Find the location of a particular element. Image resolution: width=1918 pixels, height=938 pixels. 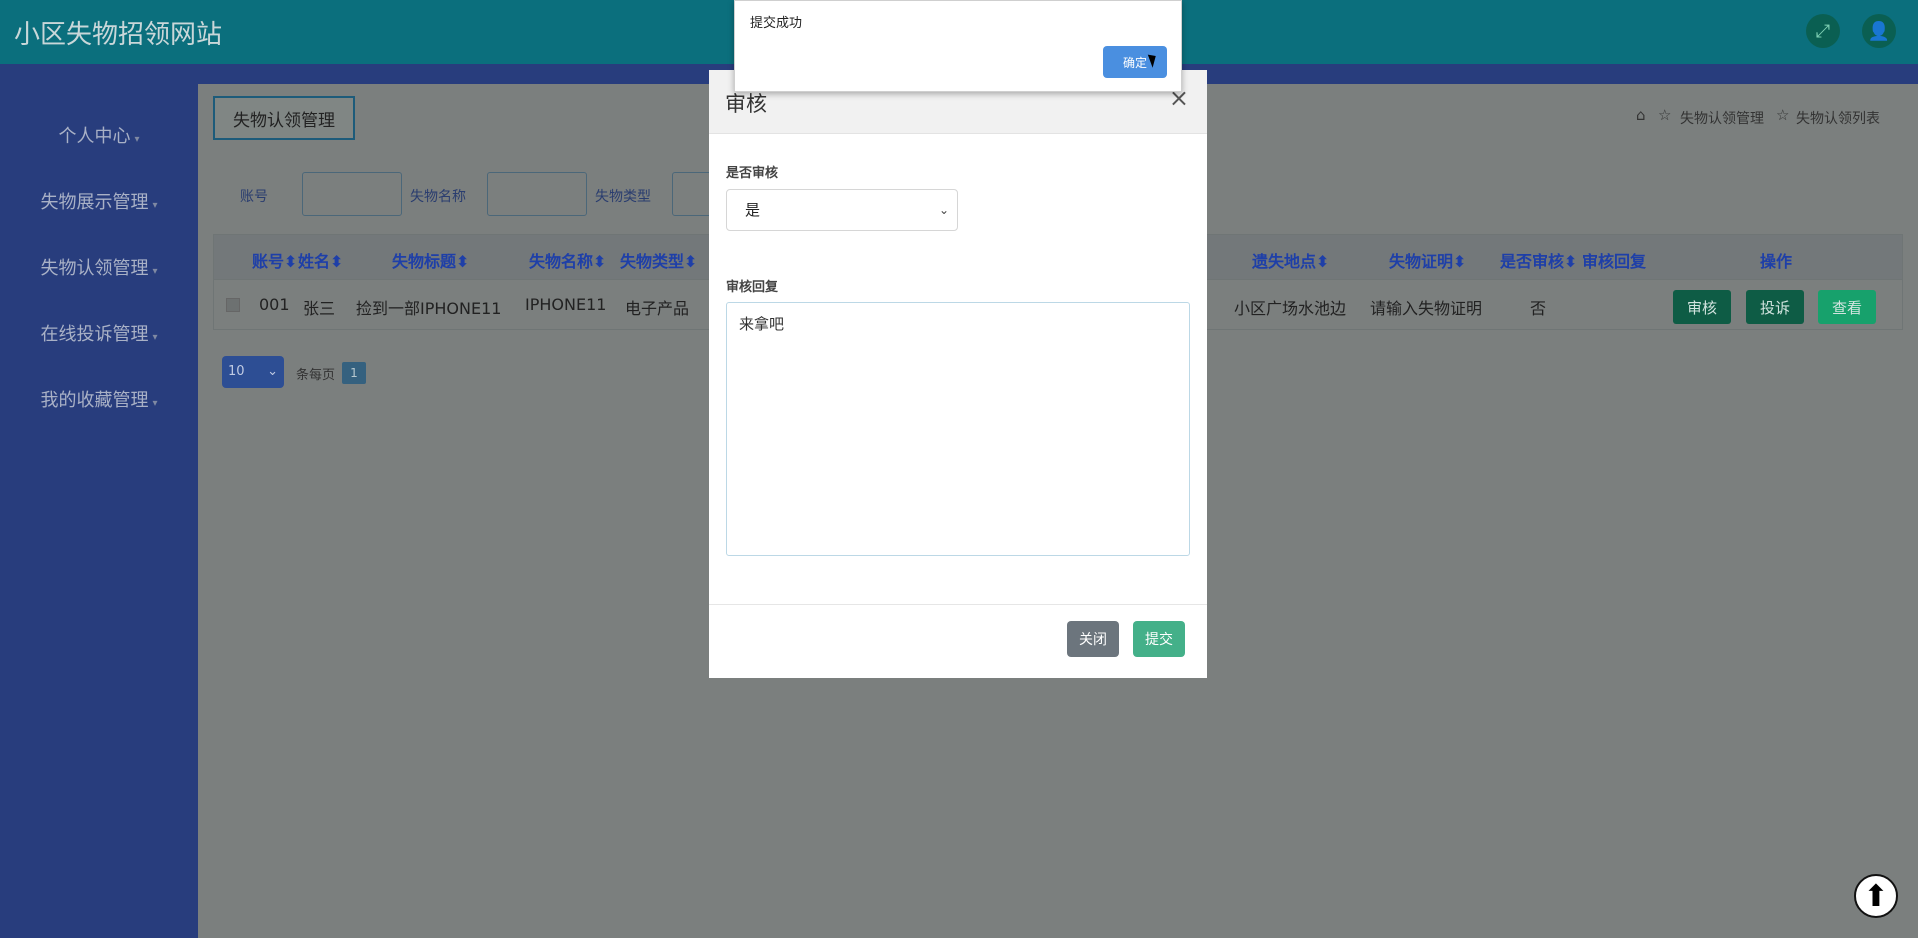

review-label: 是否审核 is located at coordinates (752, 173).